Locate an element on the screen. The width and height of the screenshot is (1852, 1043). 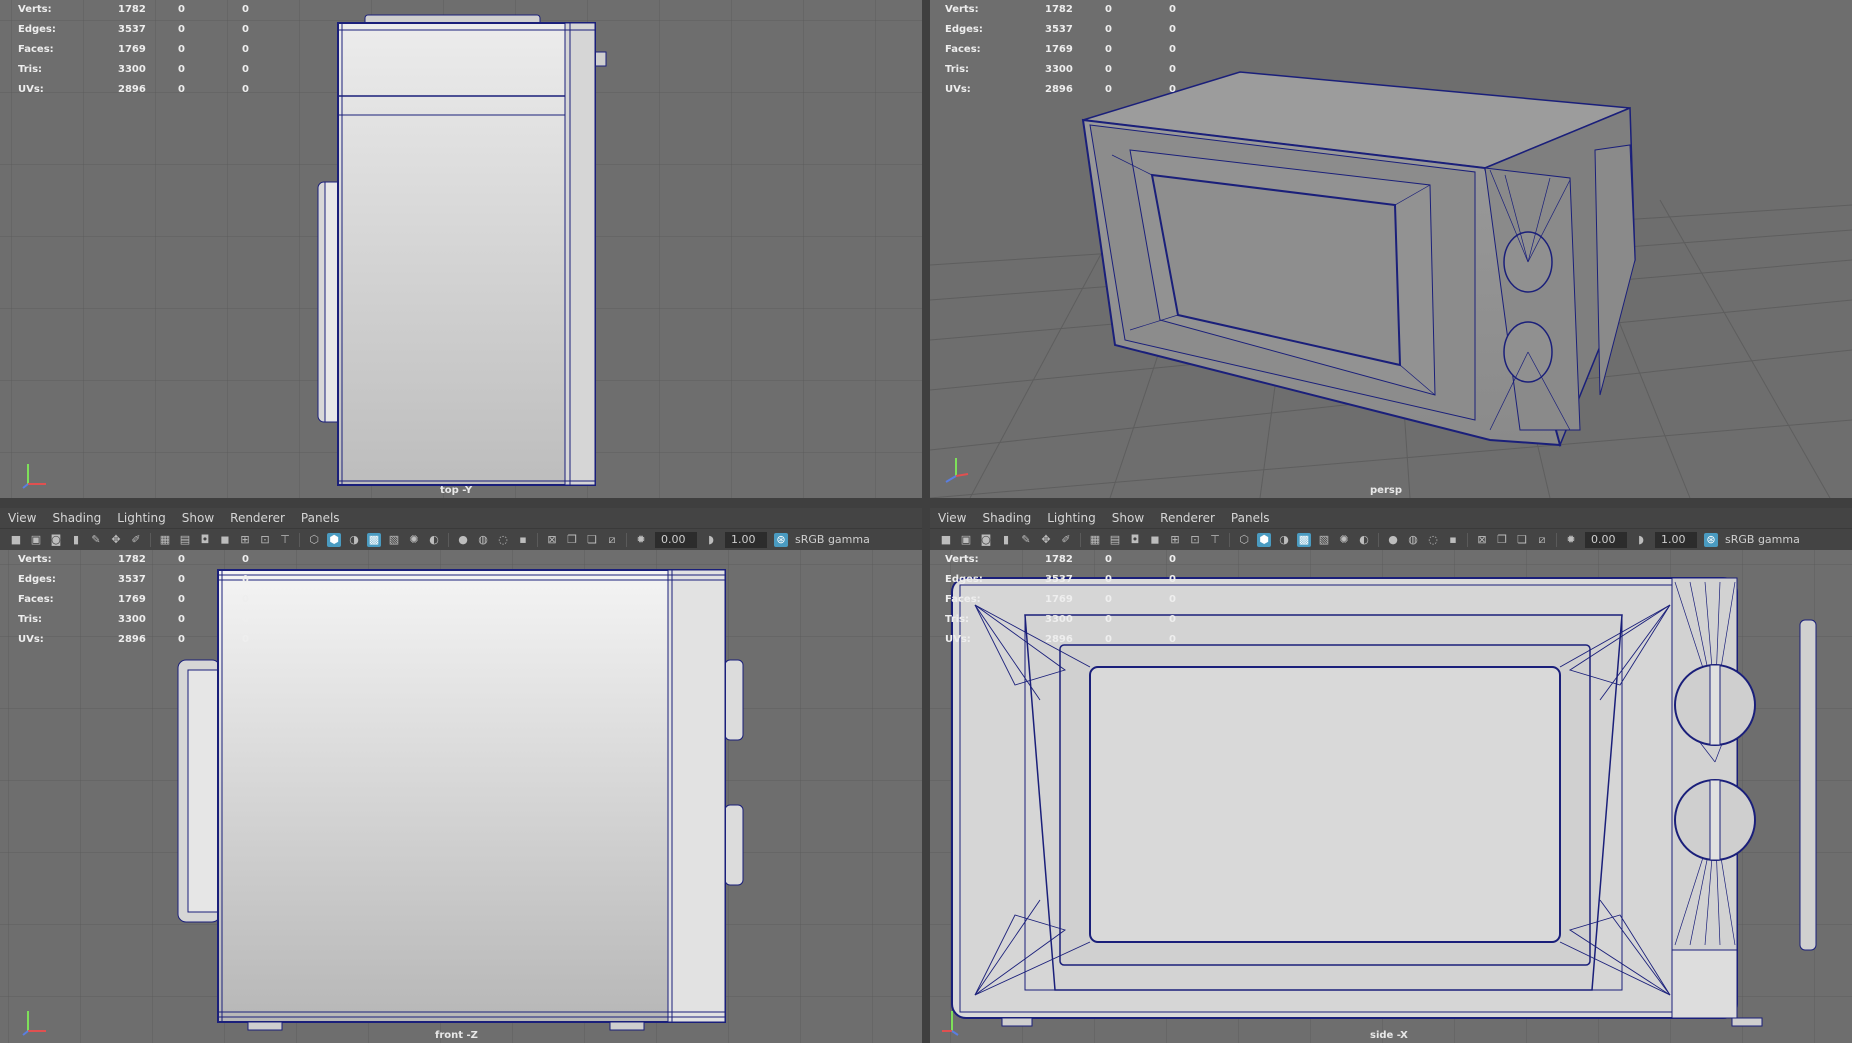
viewport-label: top -Y is located at coordinates (456, 490).